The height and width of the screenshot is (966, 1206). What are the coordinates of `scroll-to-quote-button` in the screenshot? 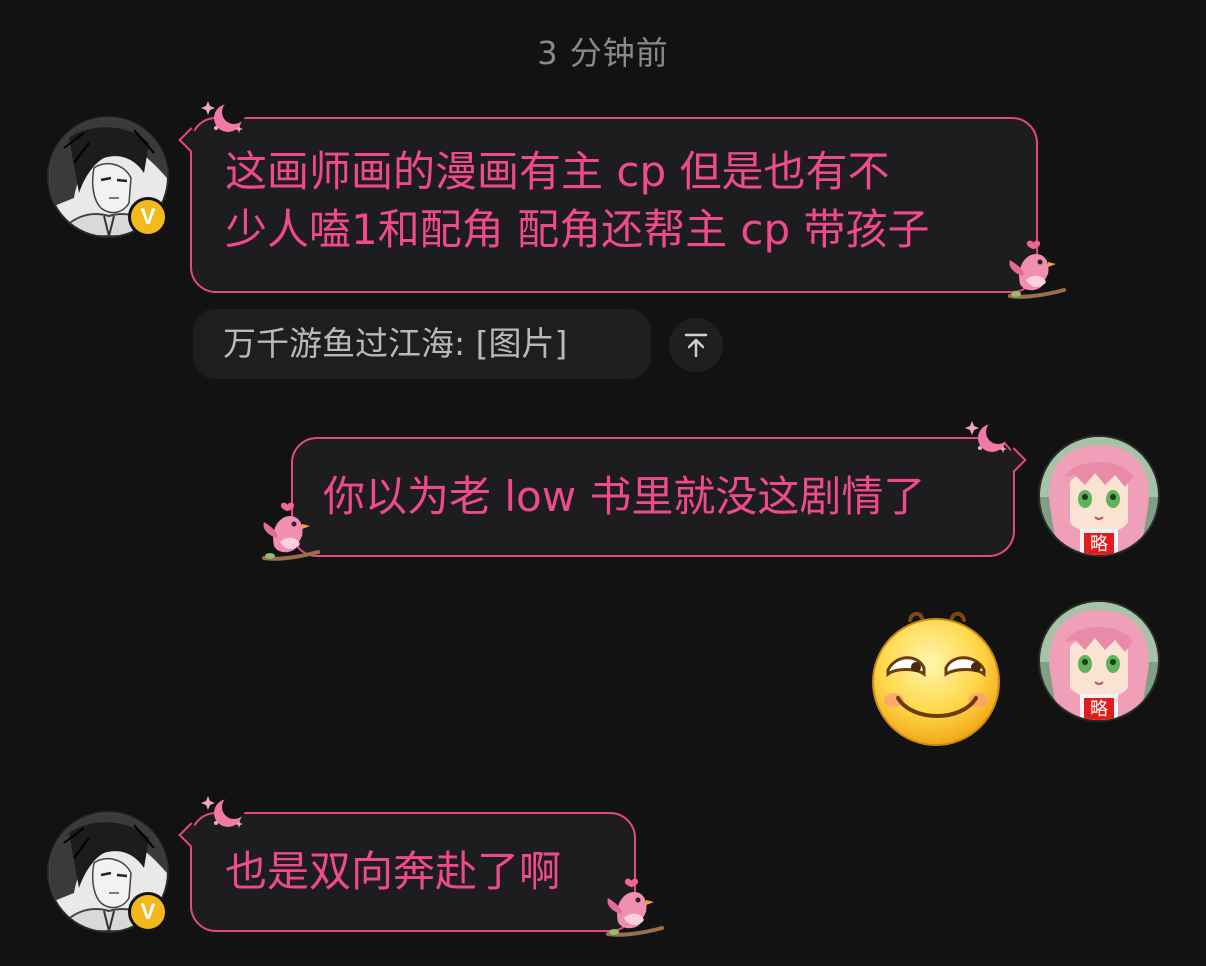 It's located at (696, 345).